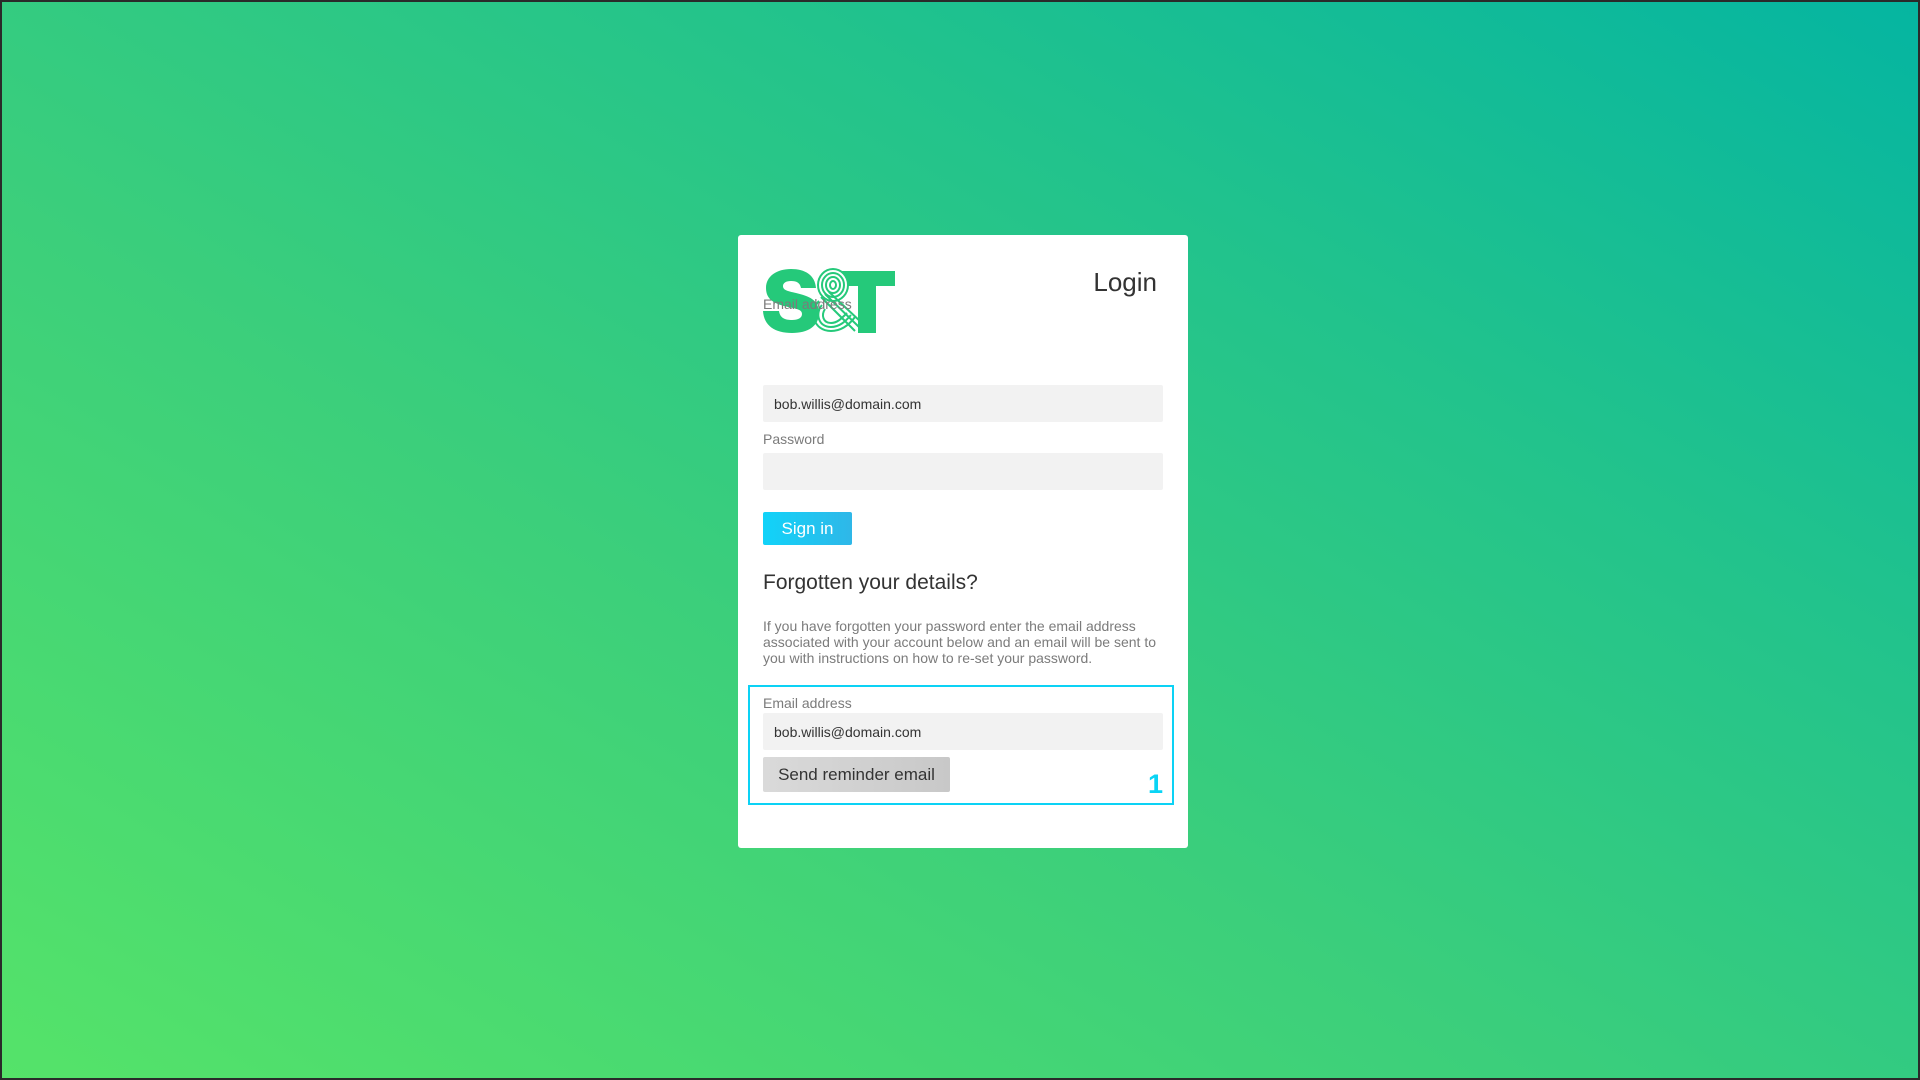 Image resolution: width=1920 pixels, height=1080 pixels. I want to click on reminder-email-input, so click(963, 731).